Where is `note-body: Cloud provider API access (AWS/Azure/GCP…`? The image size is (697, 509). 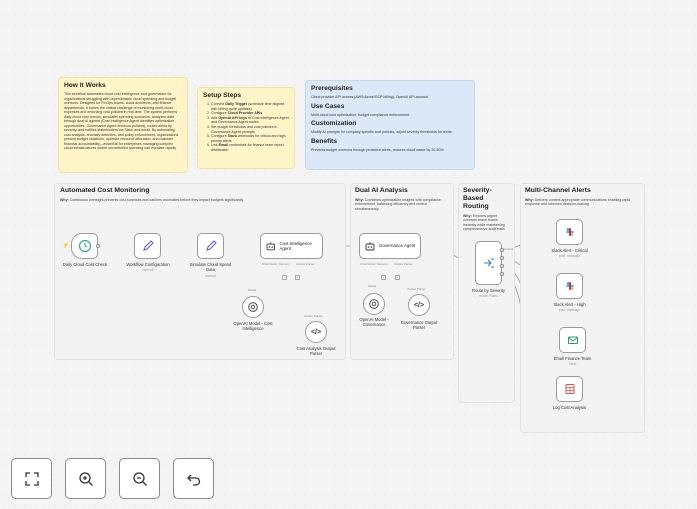
note-body: Cloud provider API access (AWS/Azure/GCP… is located at coordinates (370, 97).